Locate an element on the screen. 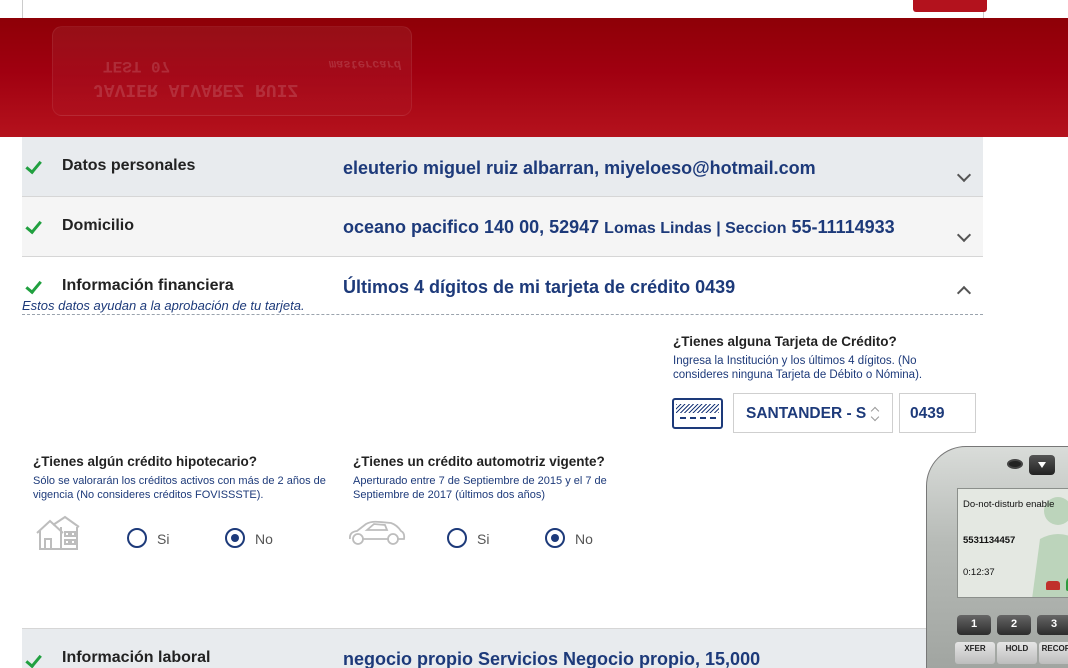 This screenshot has height=668, width=1068. top-bar is located at coordinates (534, 9).